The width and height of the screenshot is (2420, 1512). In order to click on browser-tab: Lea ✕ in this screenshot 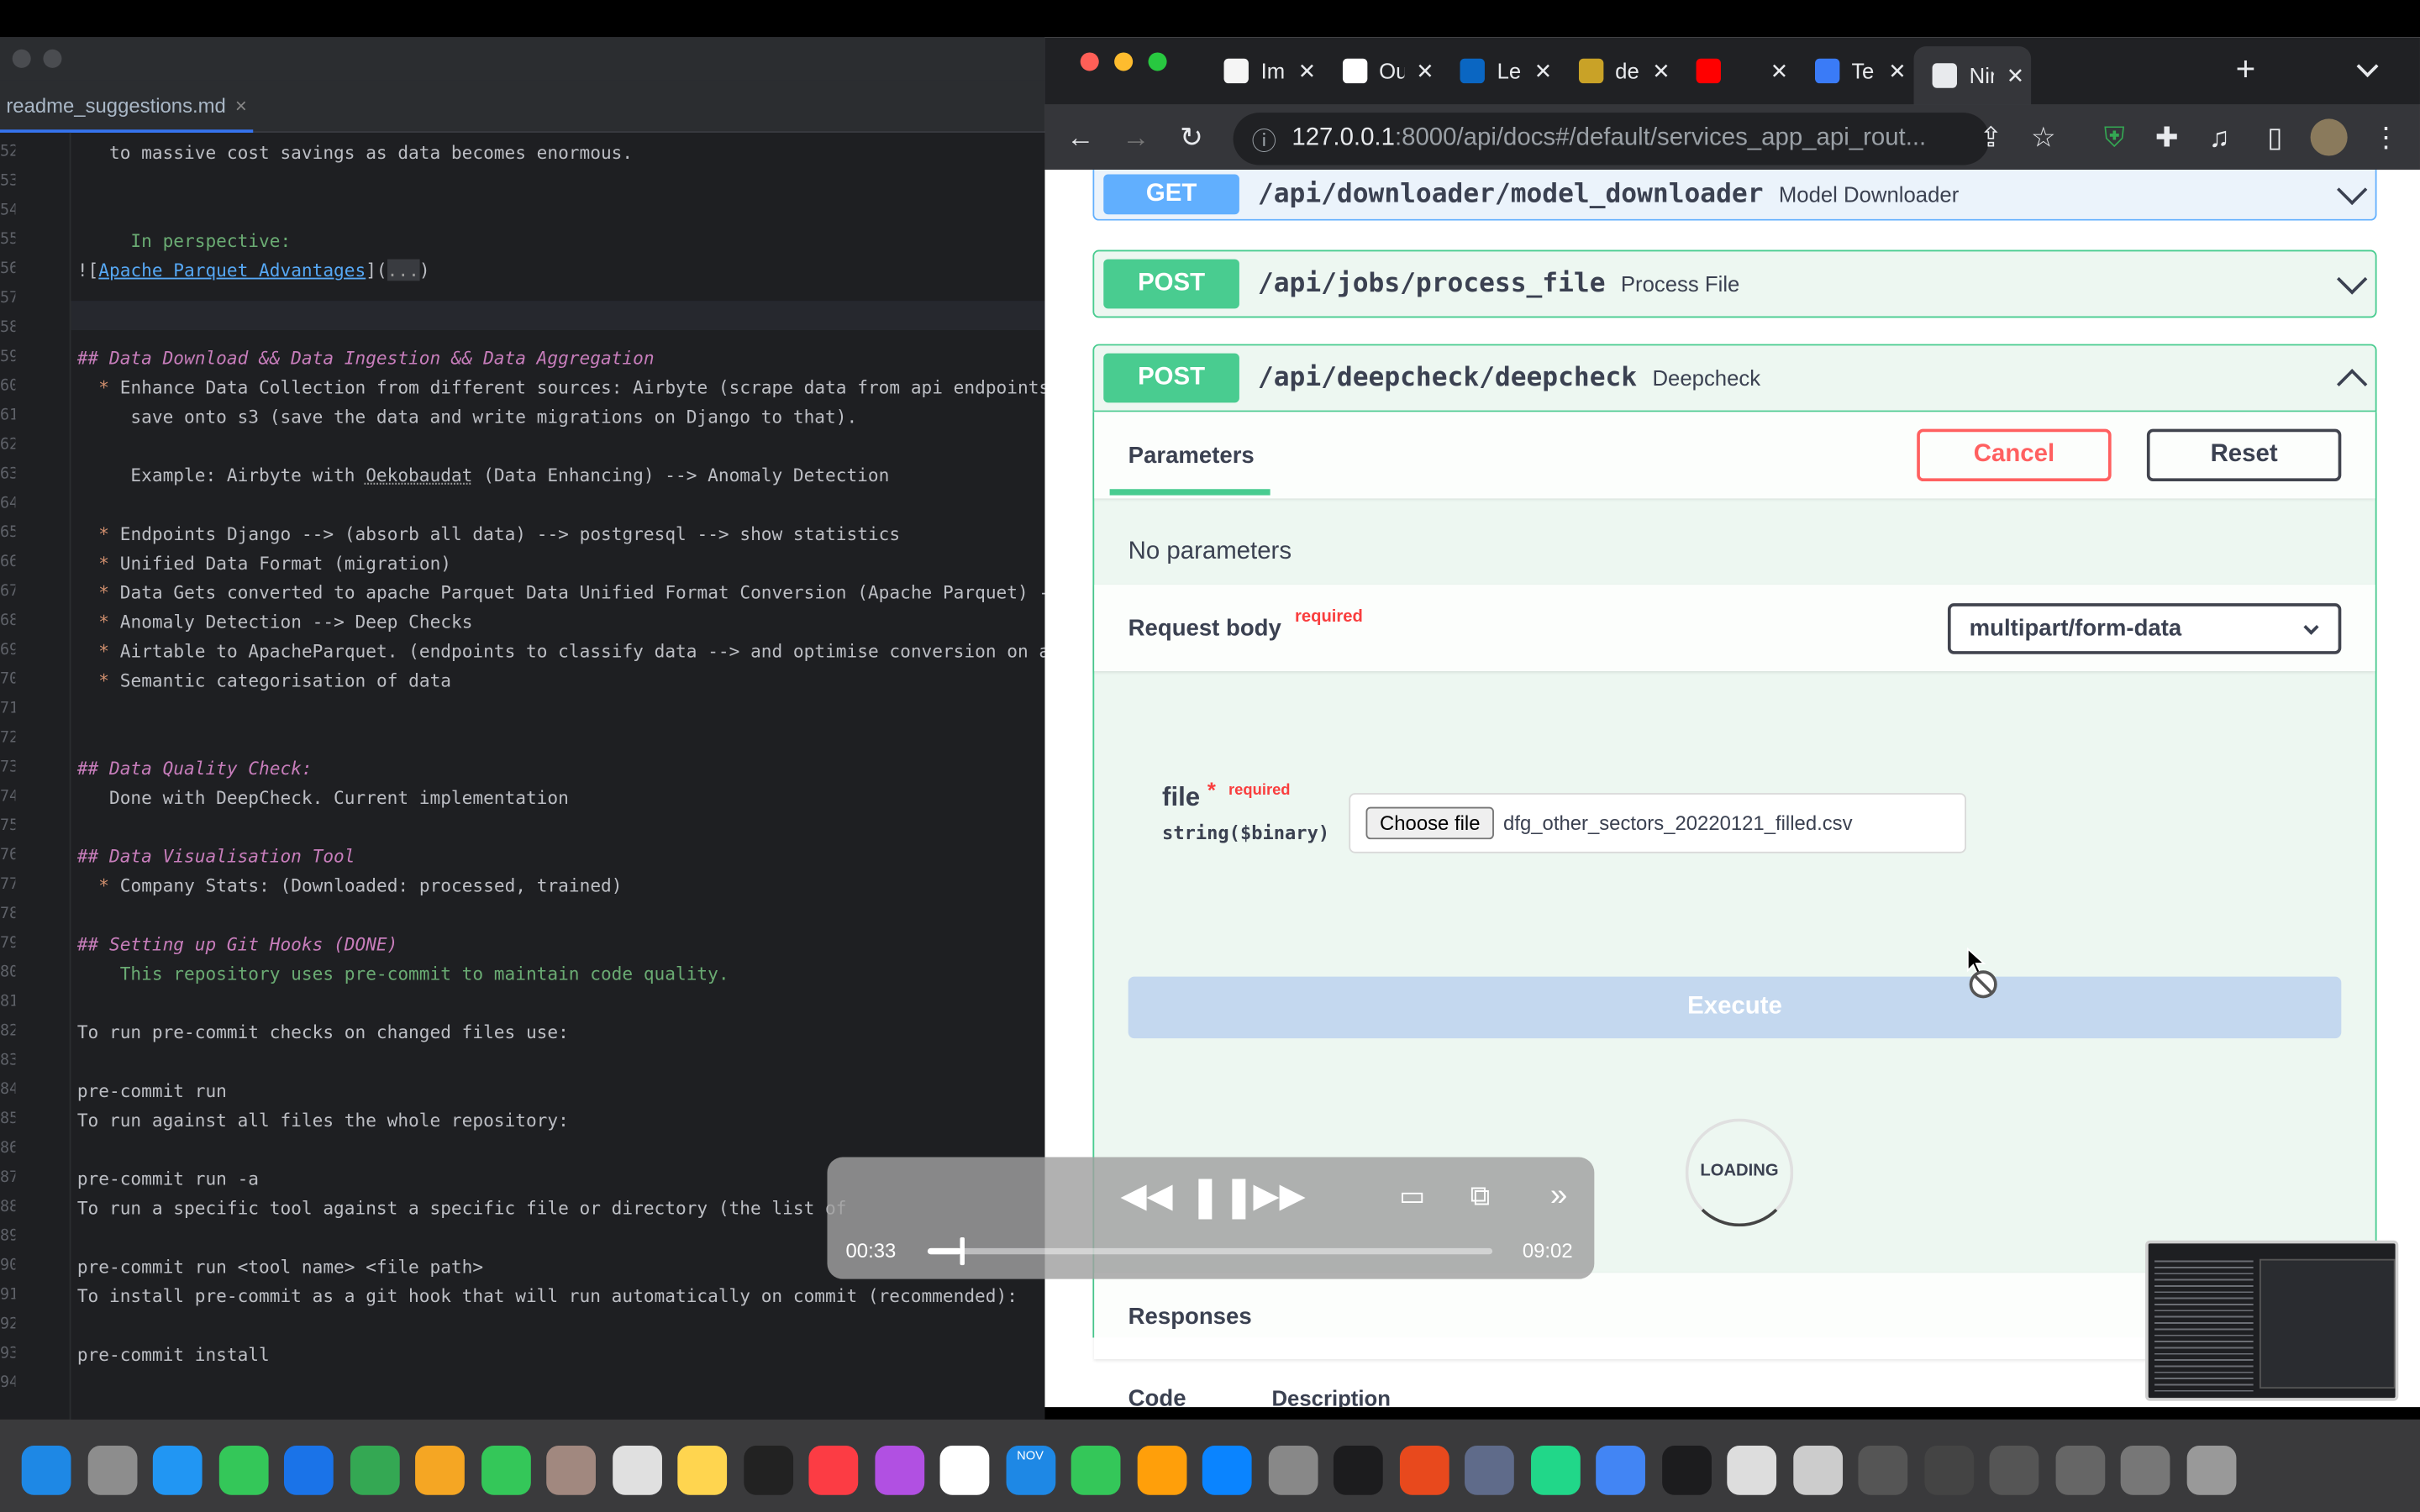, I will do `click(1501, 71)`.